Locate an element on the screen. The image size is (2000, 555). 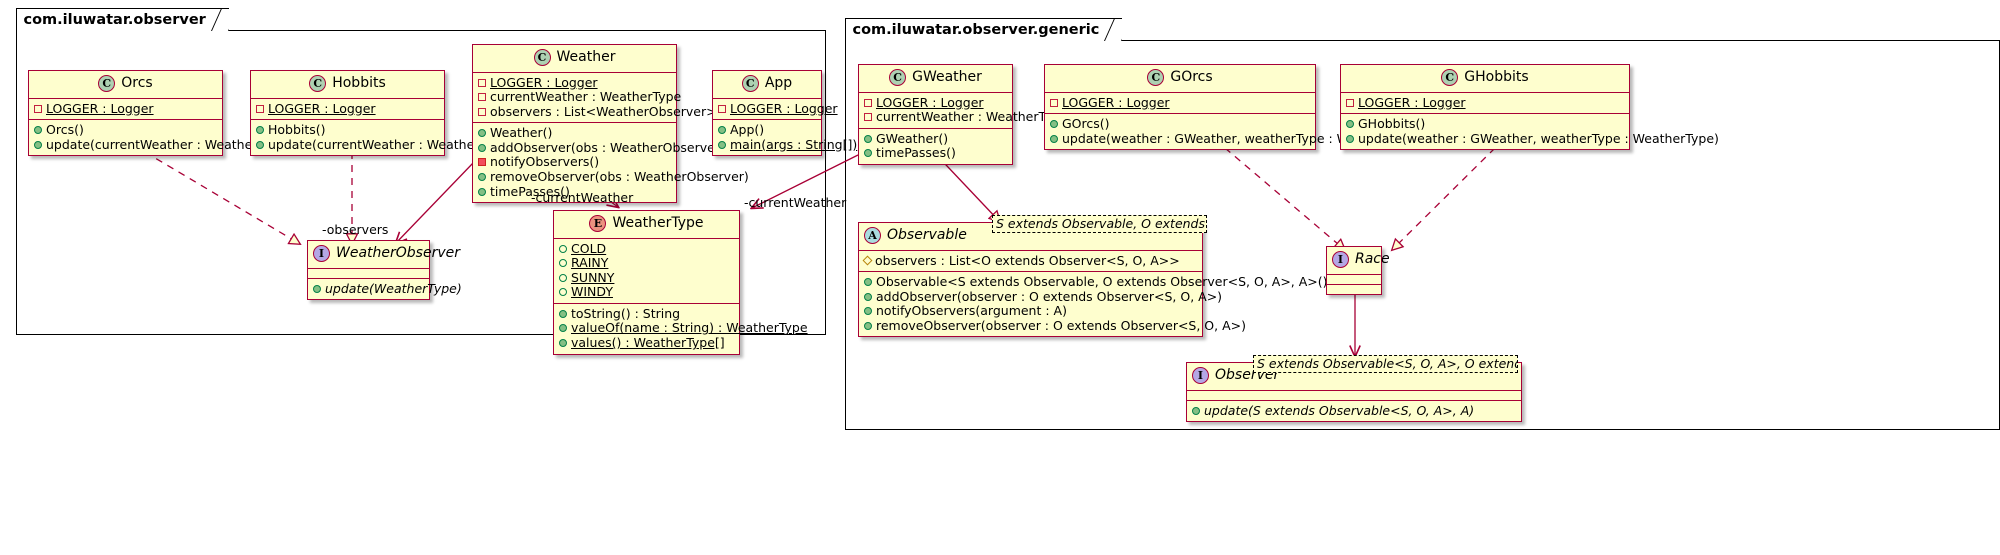
method-text: App() is located at coordinates (747, 130).